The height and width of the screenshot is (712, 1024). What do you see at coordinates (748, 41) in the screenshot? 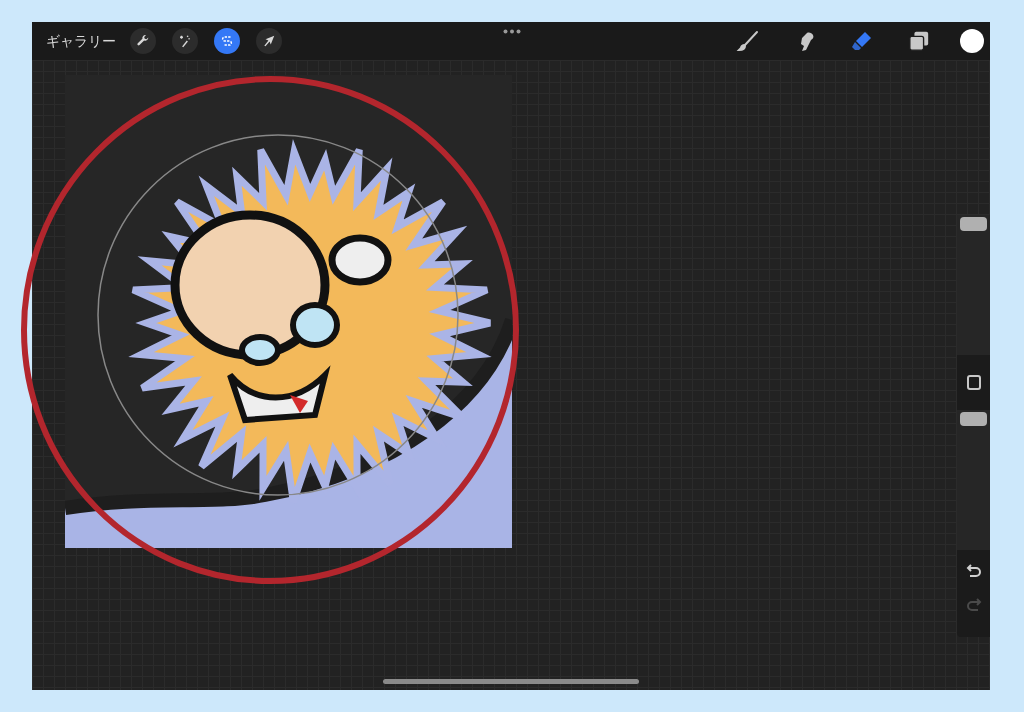
I see `brush-icon` at bounding box center [748, 41].